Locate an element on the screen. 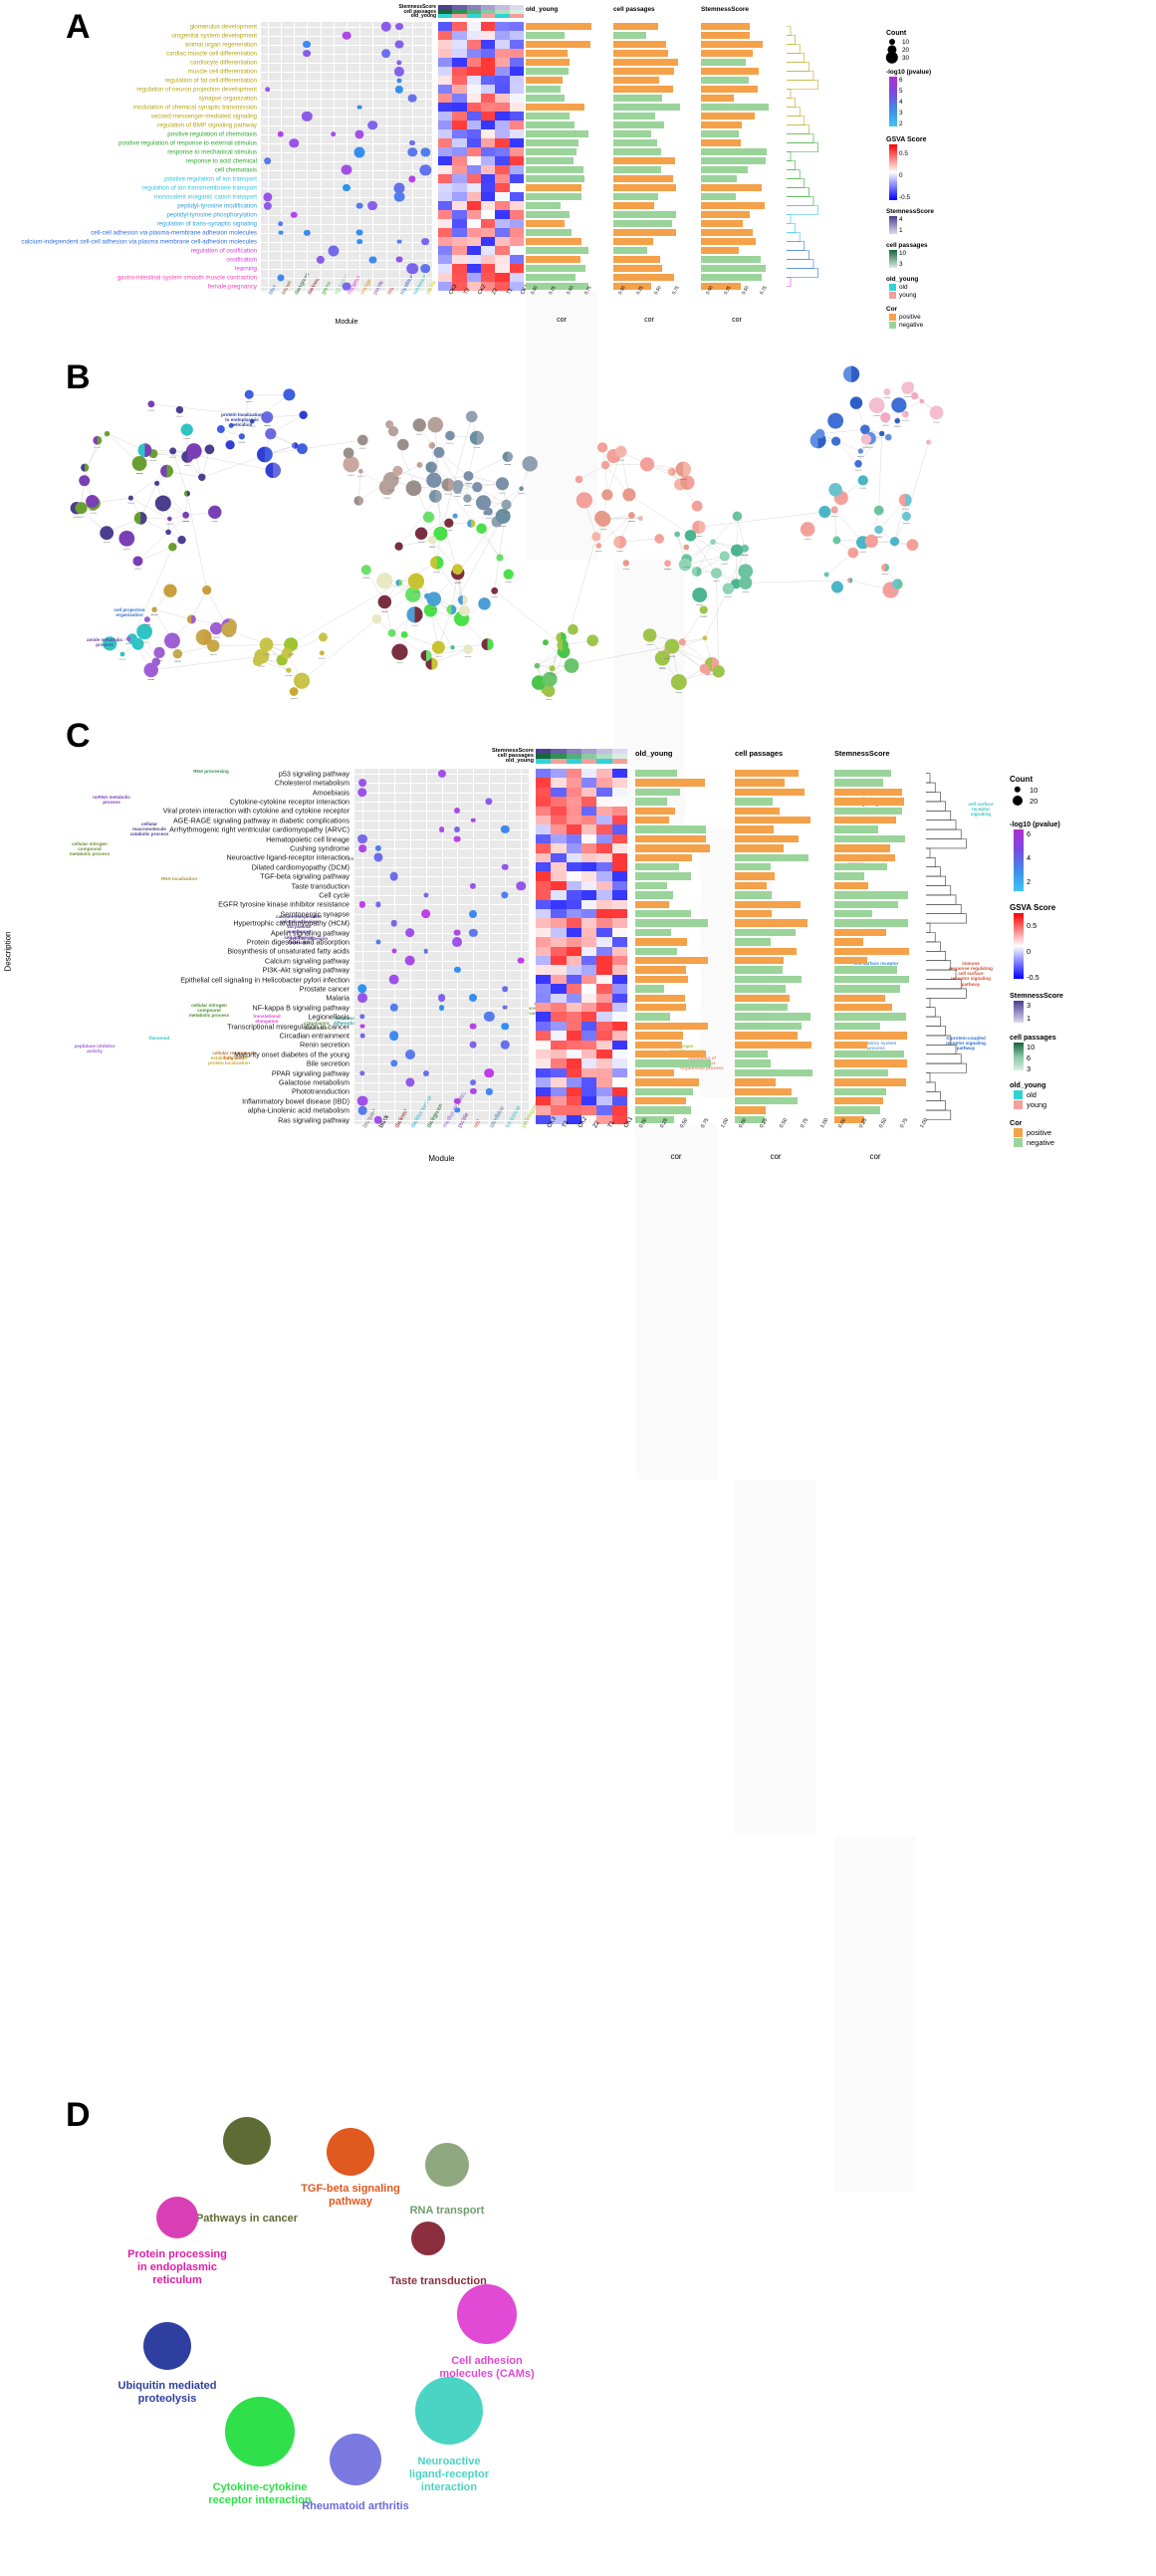  panel-d-node-label: Cytokine-cytokine receptor interaction is located at coordinates (260, 2494).